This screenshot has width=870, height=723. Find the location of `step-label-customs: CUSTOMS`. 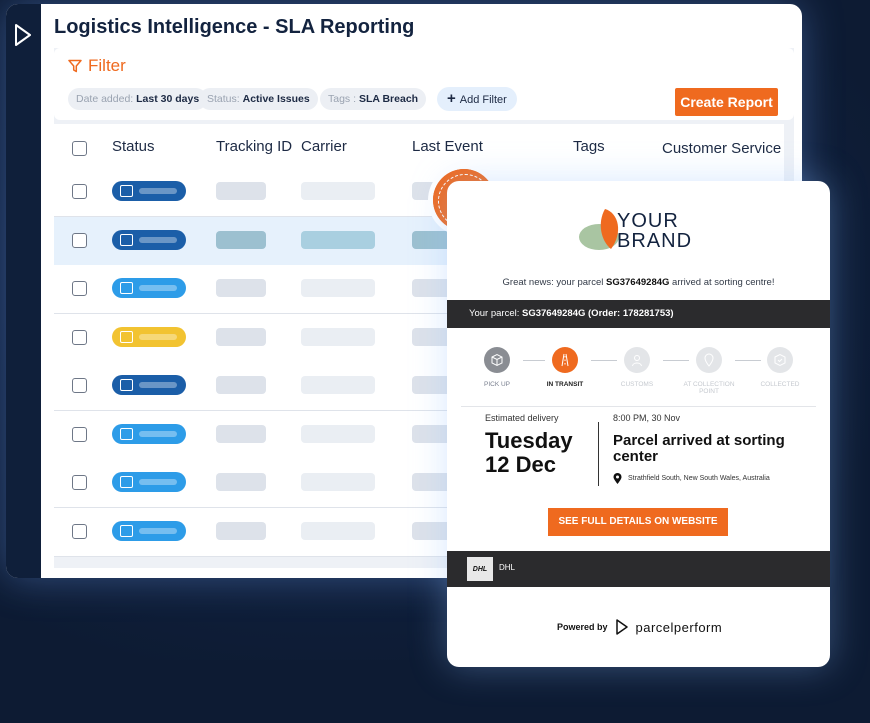

step-label-customs: CUSTOMS is located at coordinates (637, 384).